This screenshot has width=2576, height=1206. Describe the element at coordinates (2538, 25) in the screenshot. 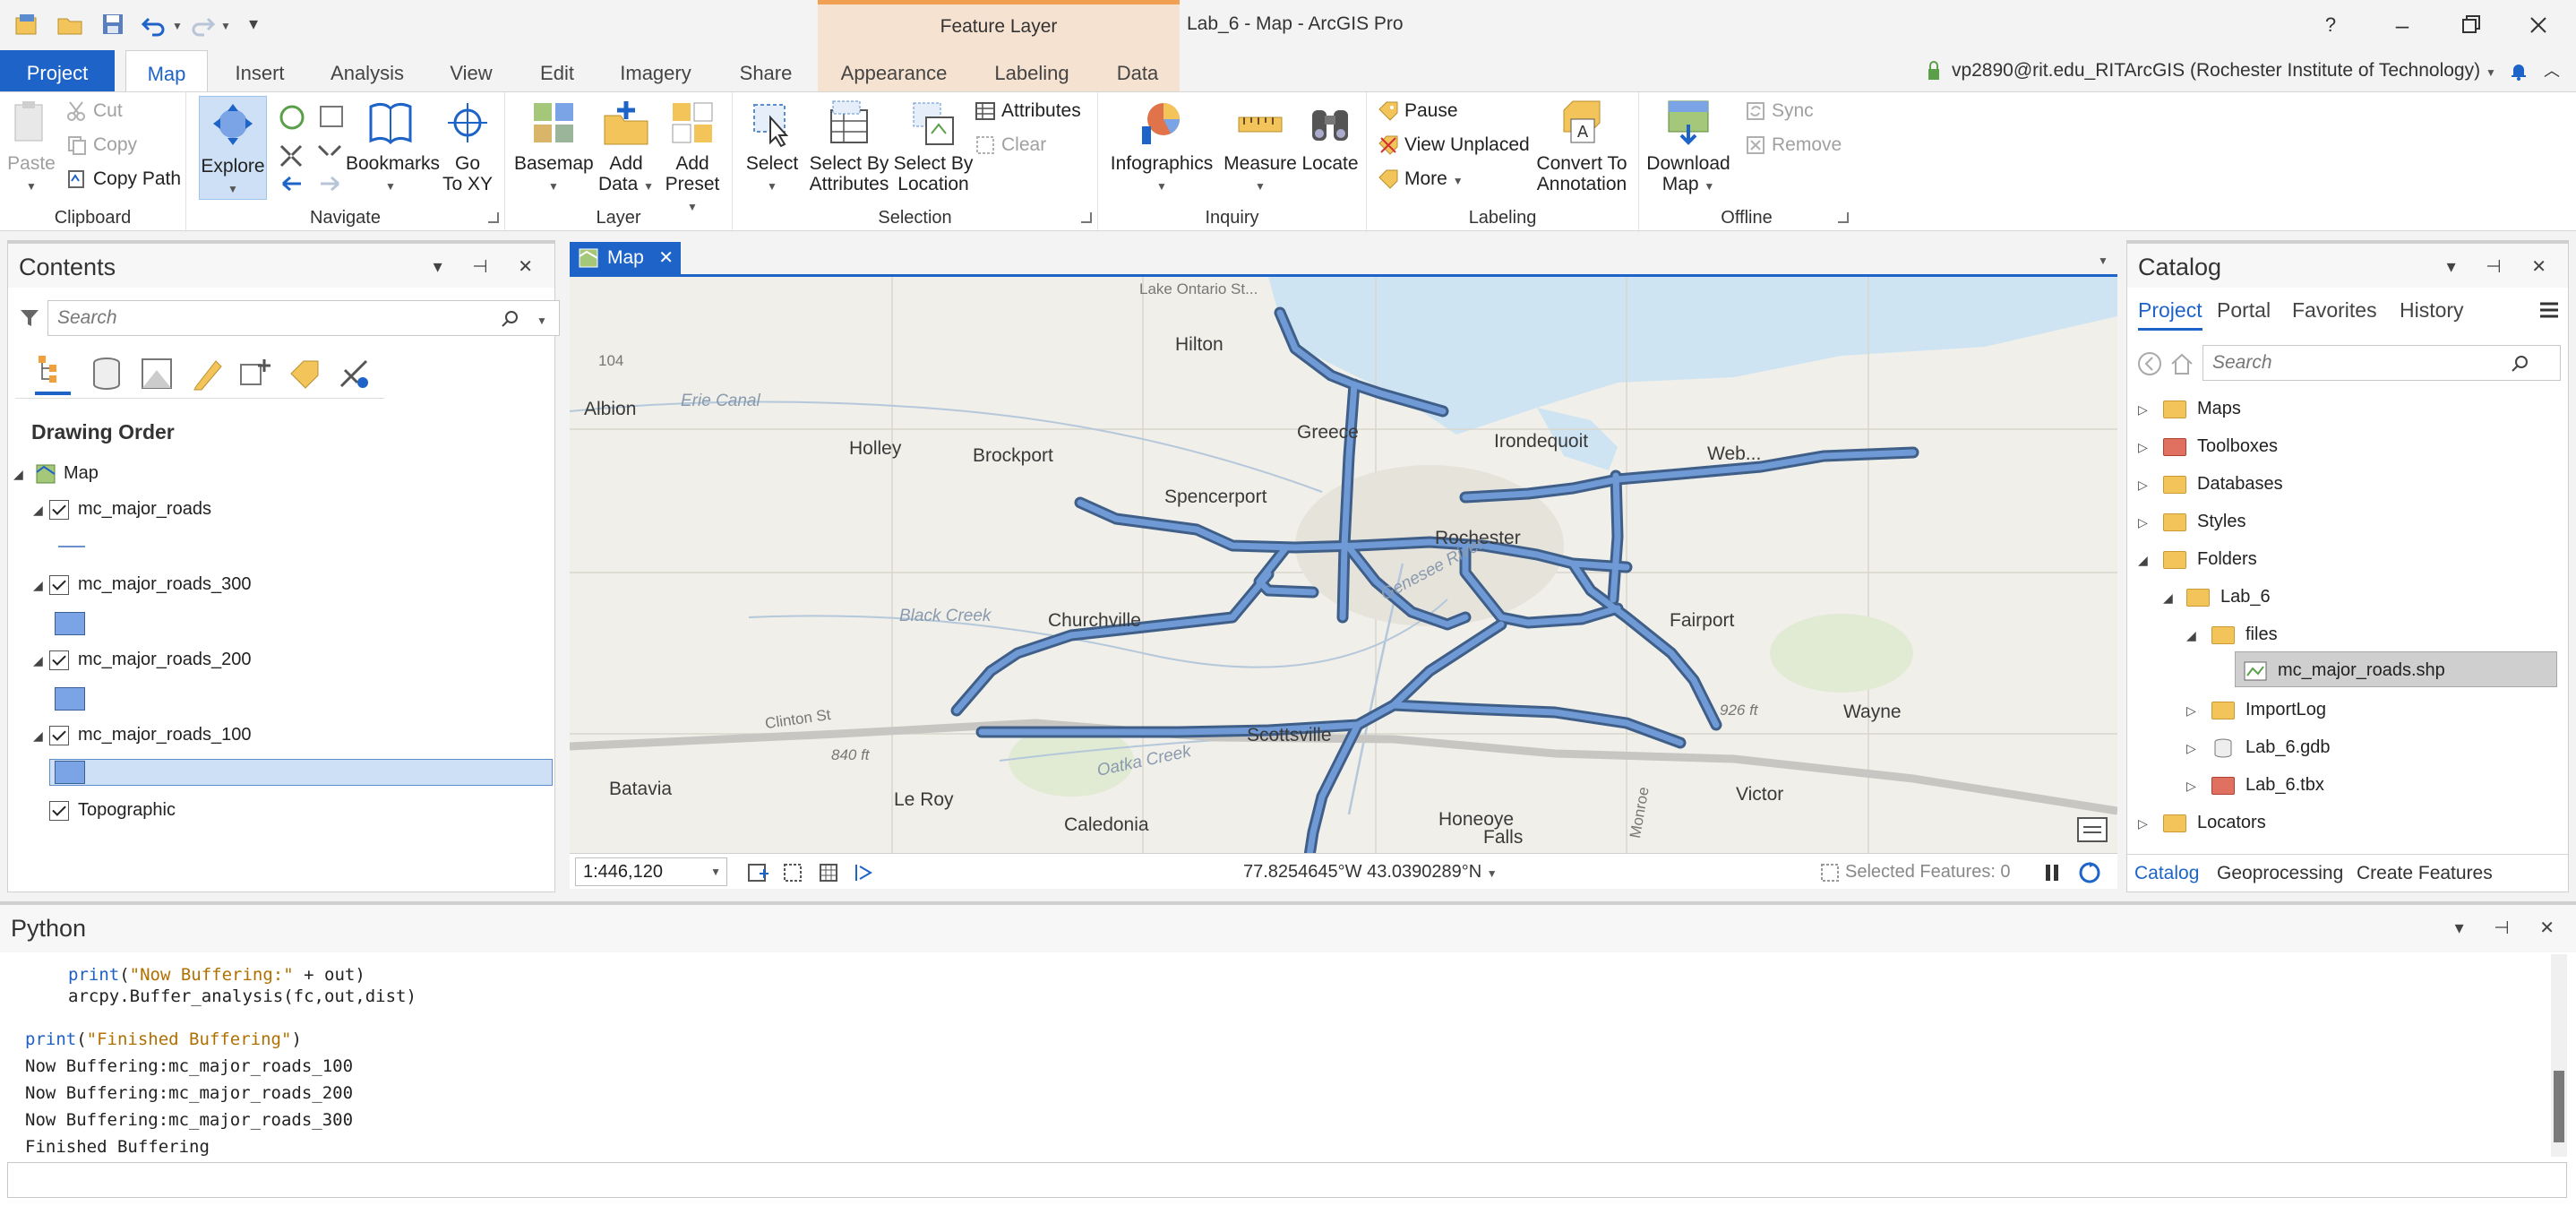

I see `close-button` at that location.